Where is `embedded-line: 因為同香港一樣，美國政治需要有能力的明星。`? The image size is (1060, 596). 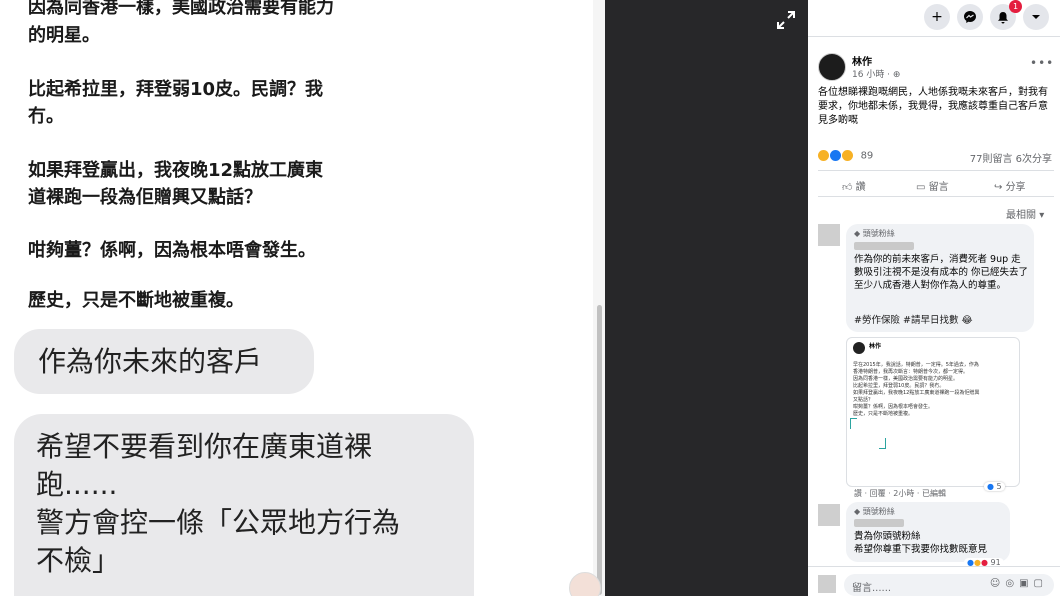 embedded-line: 因為同香港一樣，美國政治需要有能力的明星。 is located at coordinates (906, 379).